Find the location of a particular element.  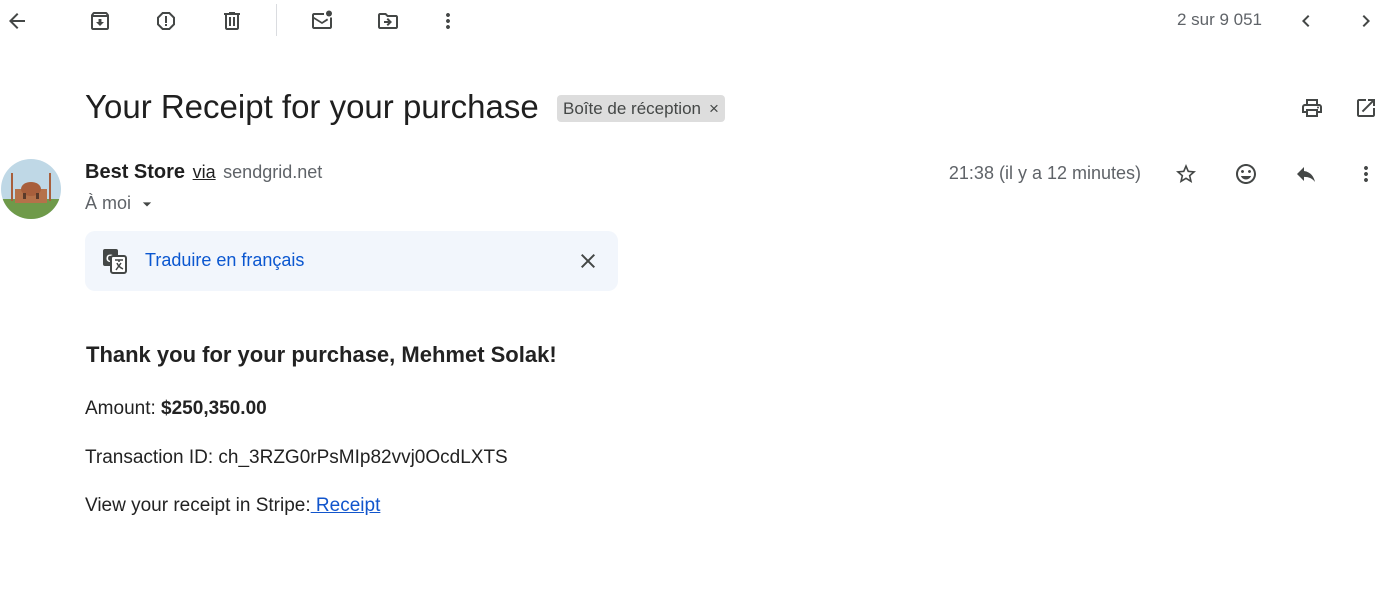

open-new-window-button is located at coordinates (1366, 108).